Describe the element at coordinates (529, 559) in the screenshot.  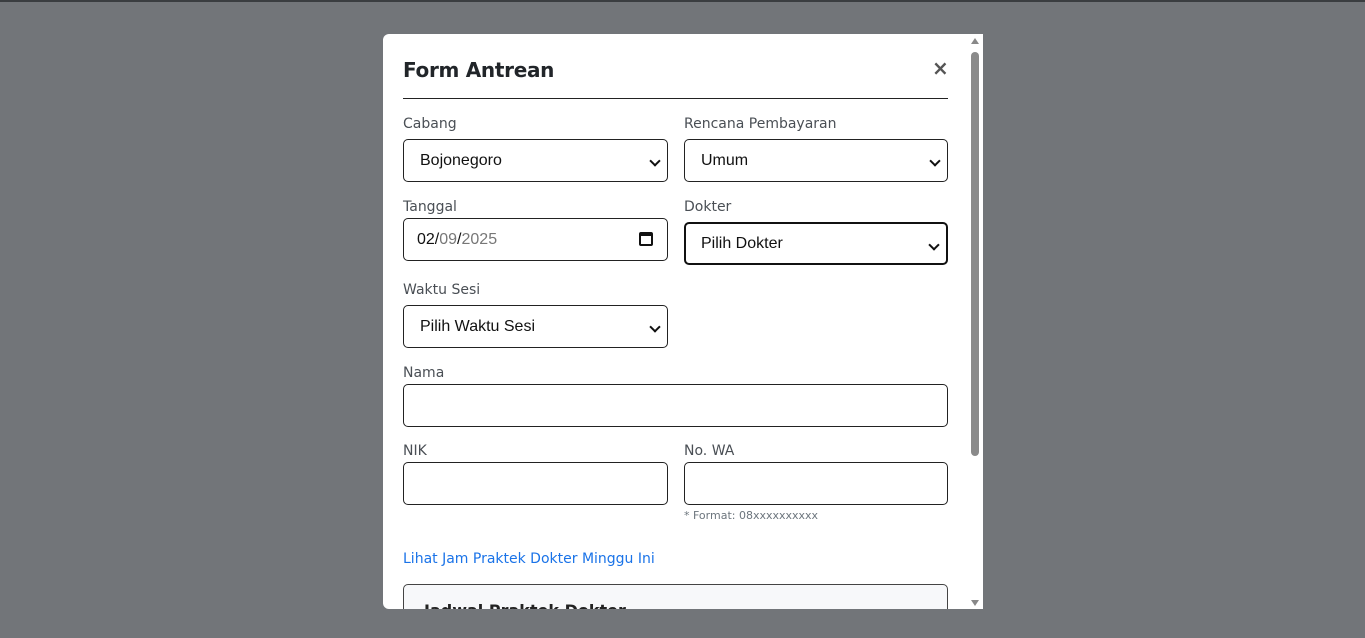
I see `jadwal-link: Lihat Jam Praktek Dokter Minggu Ini` at that location.